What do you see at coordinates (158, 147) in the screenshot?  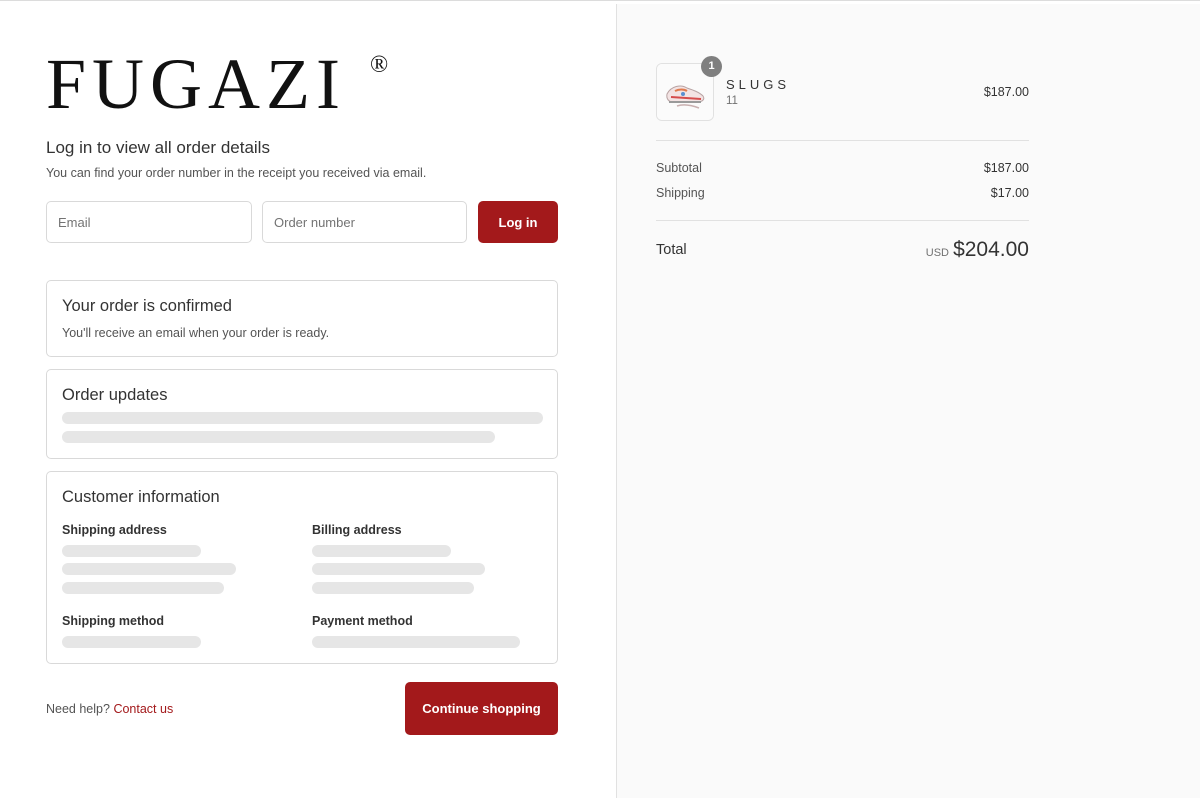 I see `login-title: Log in to view all order details` at bounding box center [158, 147].